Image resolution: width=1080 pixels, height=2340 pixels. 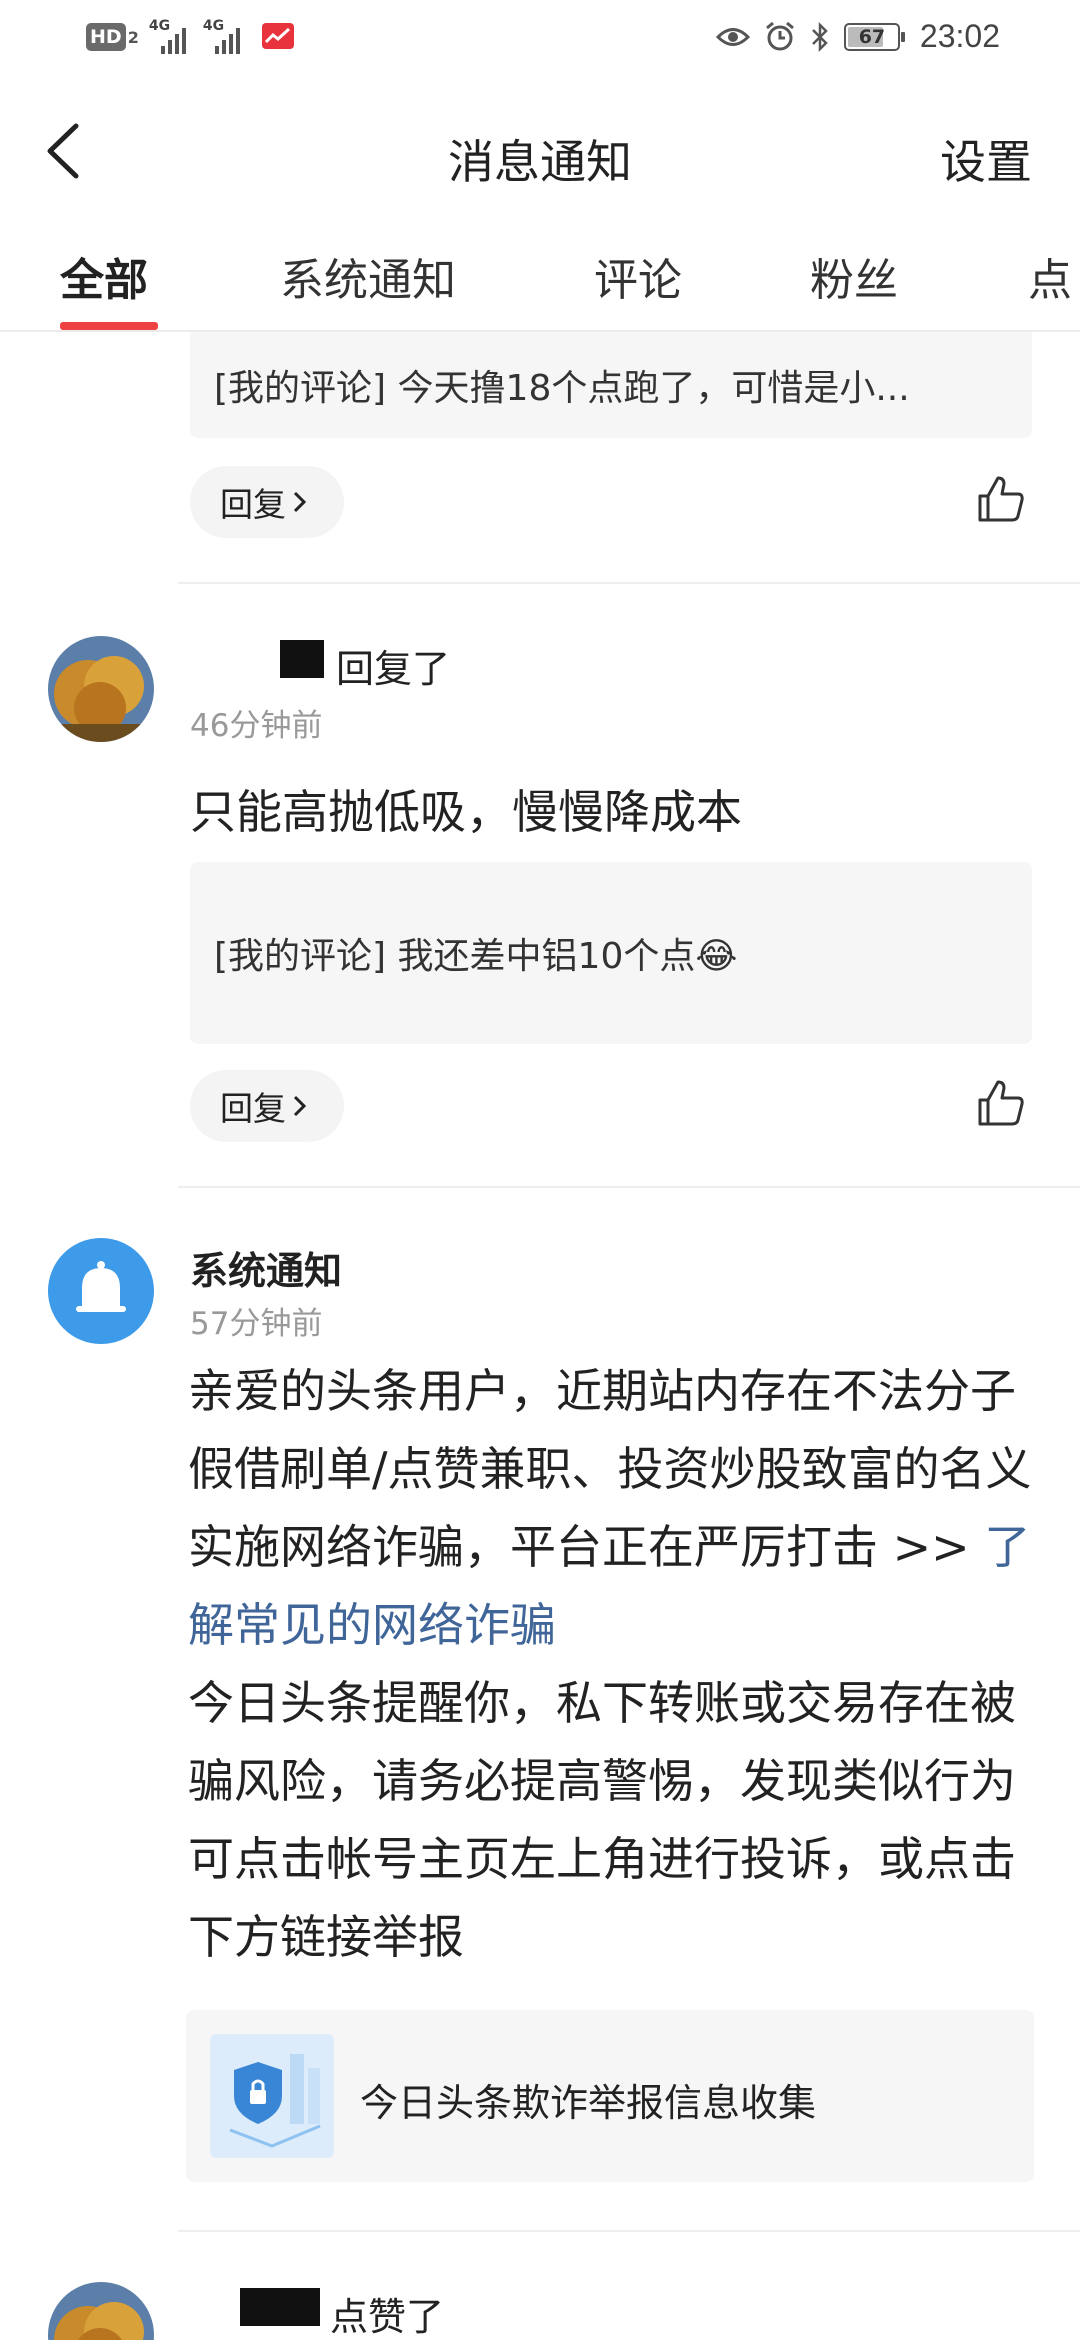 I want to click on eye-icon, so click(x=732, y=36).